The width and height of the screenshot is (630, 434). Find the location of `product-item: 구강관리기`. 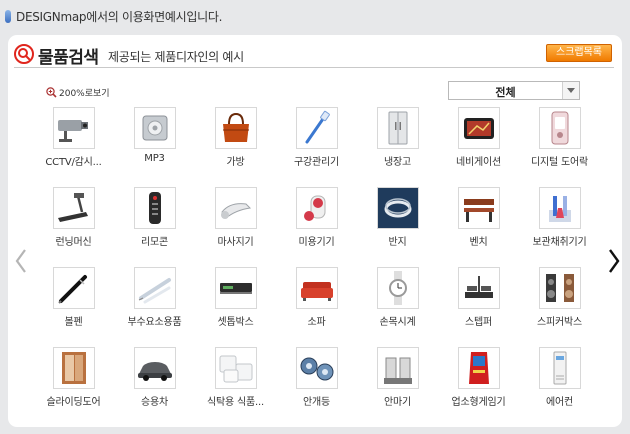

product-item: 구강관리기 is located at coordinates (316, 144).